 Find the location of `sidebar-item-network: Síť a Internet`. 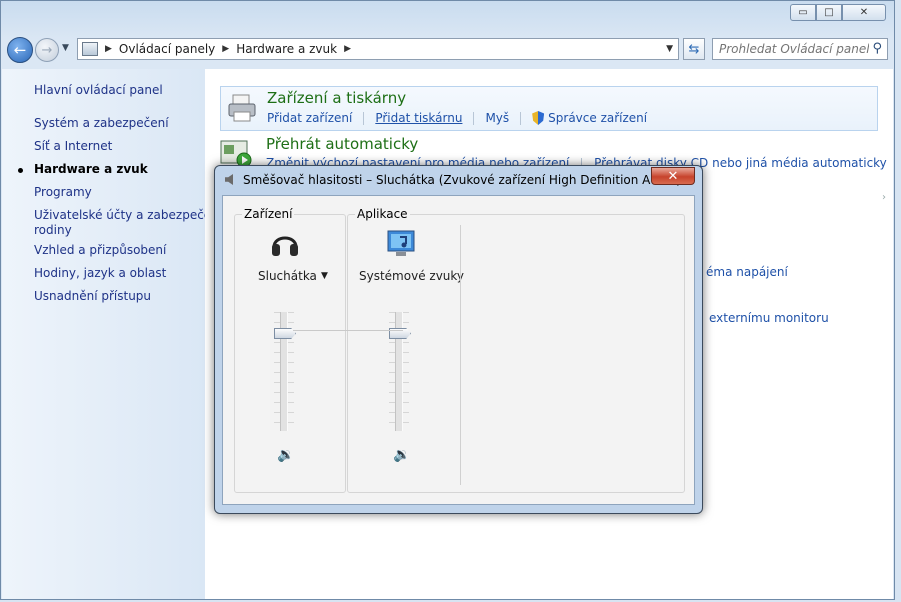

sidebar-item-network: Síť a Internet is located at coordinates (73, 146).